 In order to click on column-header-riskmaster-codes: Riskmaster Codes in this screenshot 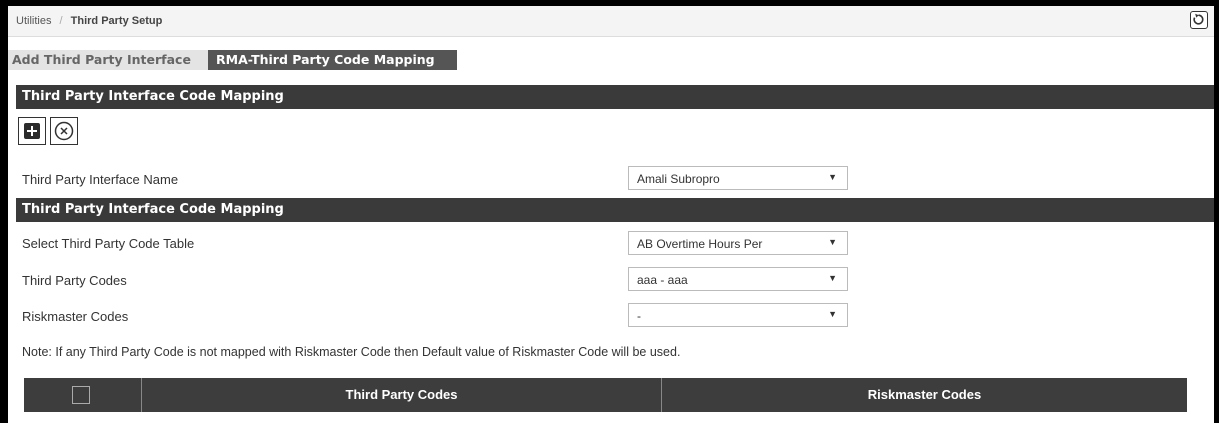, I will do `click(924, 395)`.